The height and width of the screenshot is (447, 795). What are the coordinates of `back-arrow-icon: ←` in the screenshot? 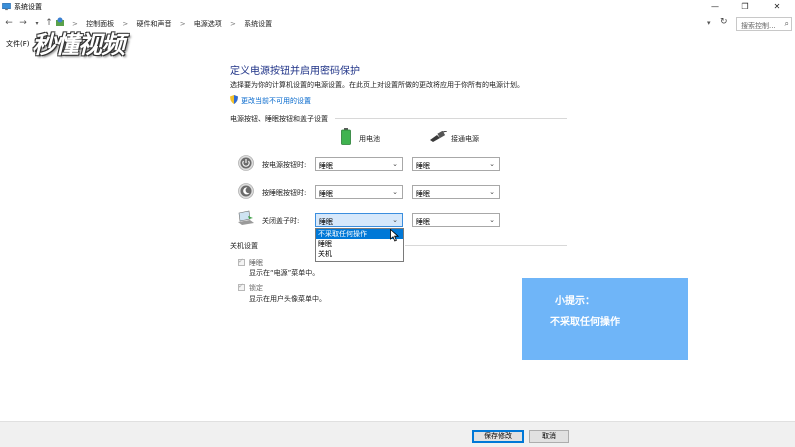 It's located at (9, 23).